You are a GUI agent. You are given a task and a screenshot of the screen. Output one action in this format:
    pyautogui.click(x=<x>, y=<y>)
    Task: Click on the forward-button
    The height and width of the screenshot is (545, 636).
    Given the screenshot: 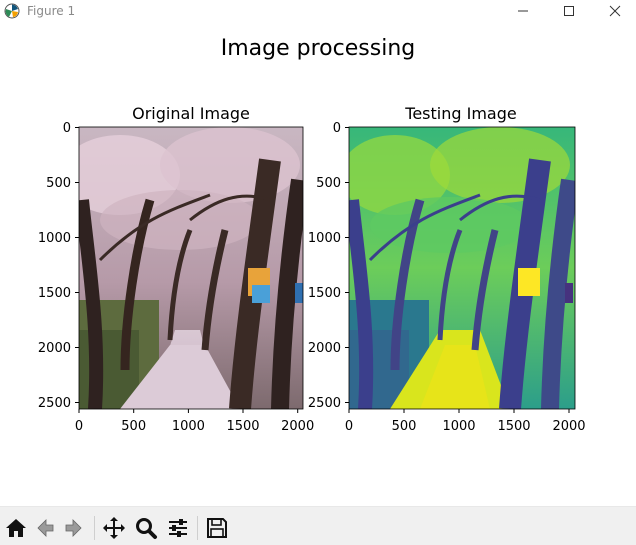 What is the action you would take?
    pyautogui.click(x=74, y=528)
    